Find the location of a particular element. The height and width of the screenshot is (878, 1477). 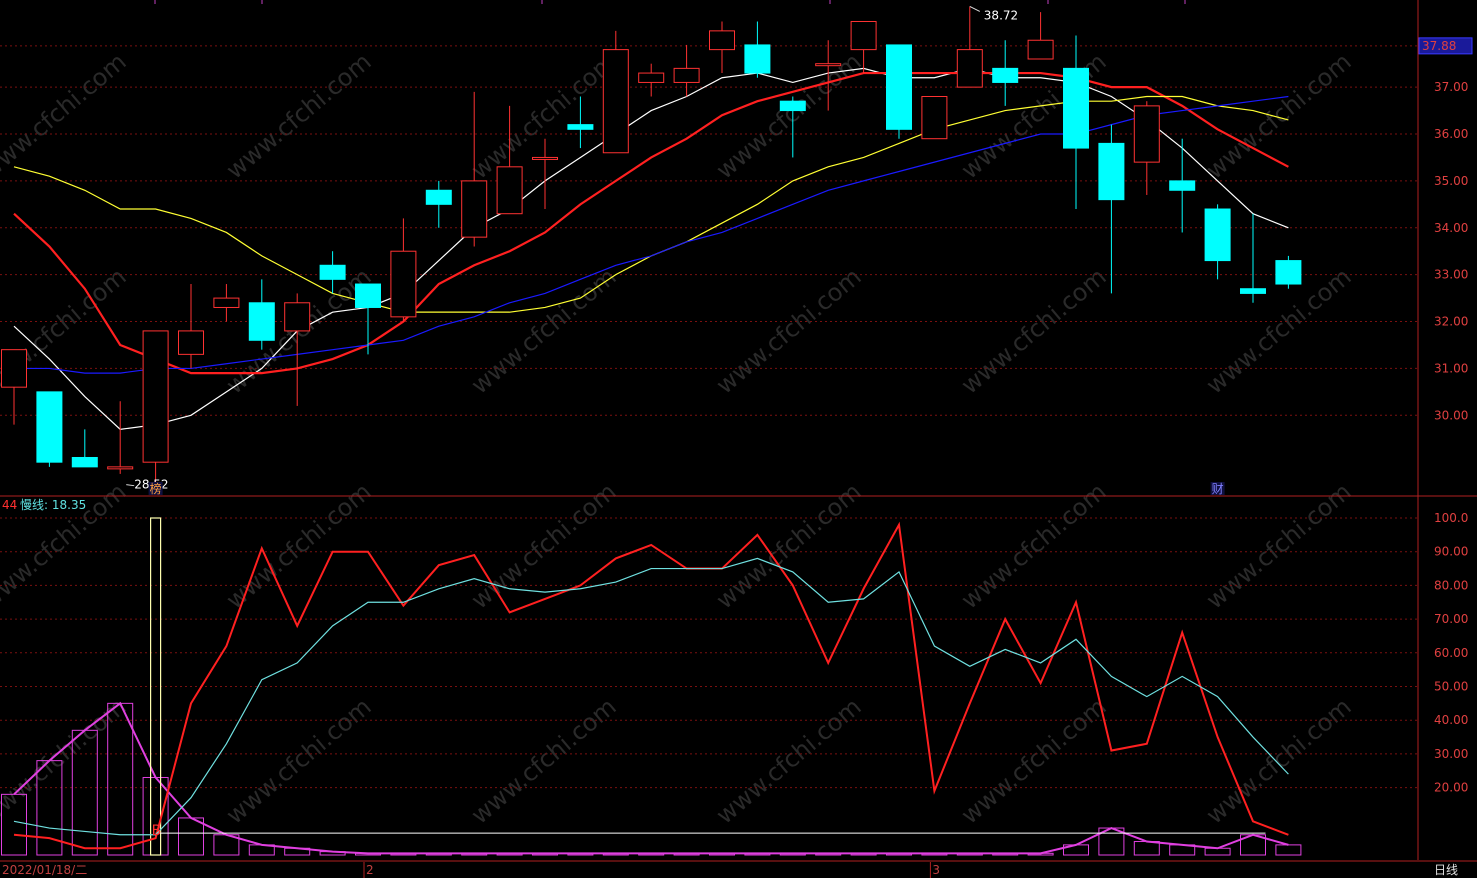

period-label: 日线 is located at coordinates (1446, 870).